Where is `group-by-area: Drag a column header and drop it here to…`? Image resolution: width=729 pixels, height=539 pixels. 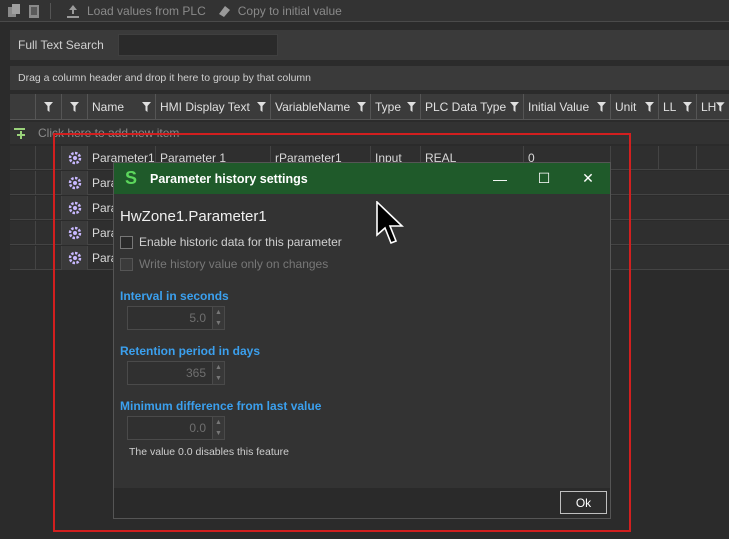
group-by-area: Drag a column header and drop it here to… is located at coordinates (369, 78).